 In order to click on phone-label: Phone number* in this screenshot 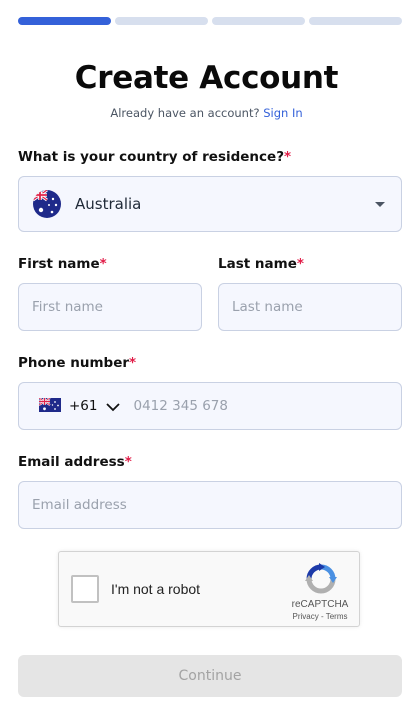, I will do `click(77, 363)`.